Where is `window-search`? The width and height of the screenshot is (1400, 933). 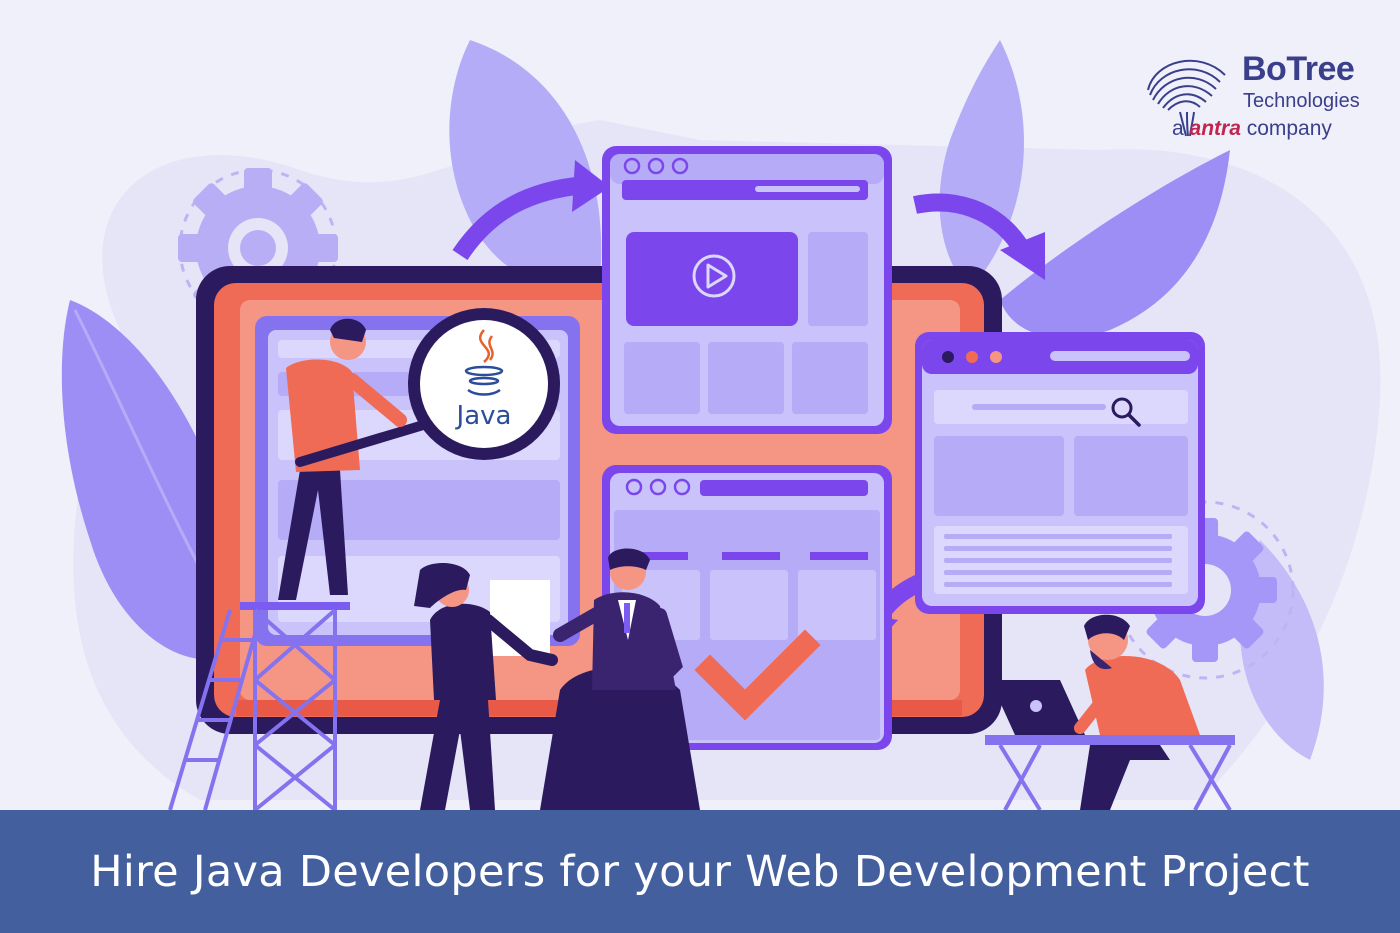
window-search is located at coordinates (1060, 473).